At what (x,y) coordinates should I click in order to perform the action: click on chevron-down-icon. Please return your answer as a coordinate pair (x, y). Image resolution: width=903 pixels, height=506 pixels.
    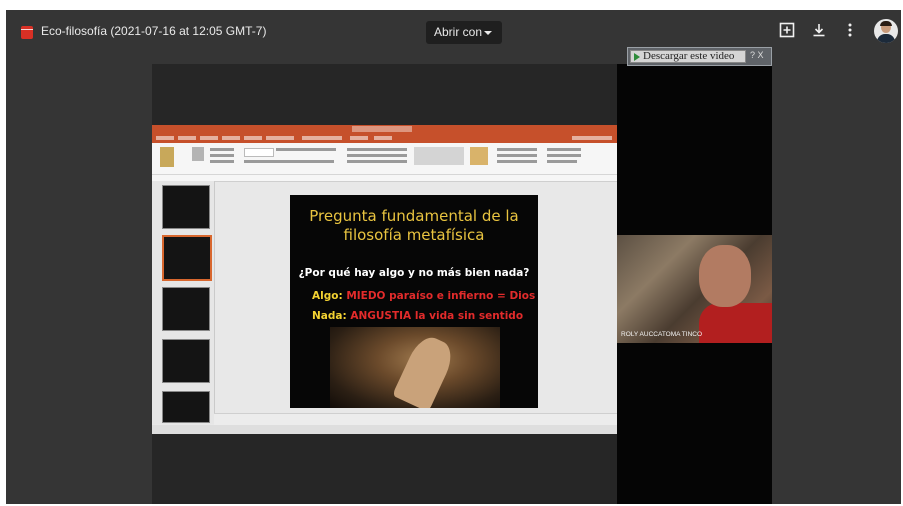
    Looking at the image, I should click on (488, 33).